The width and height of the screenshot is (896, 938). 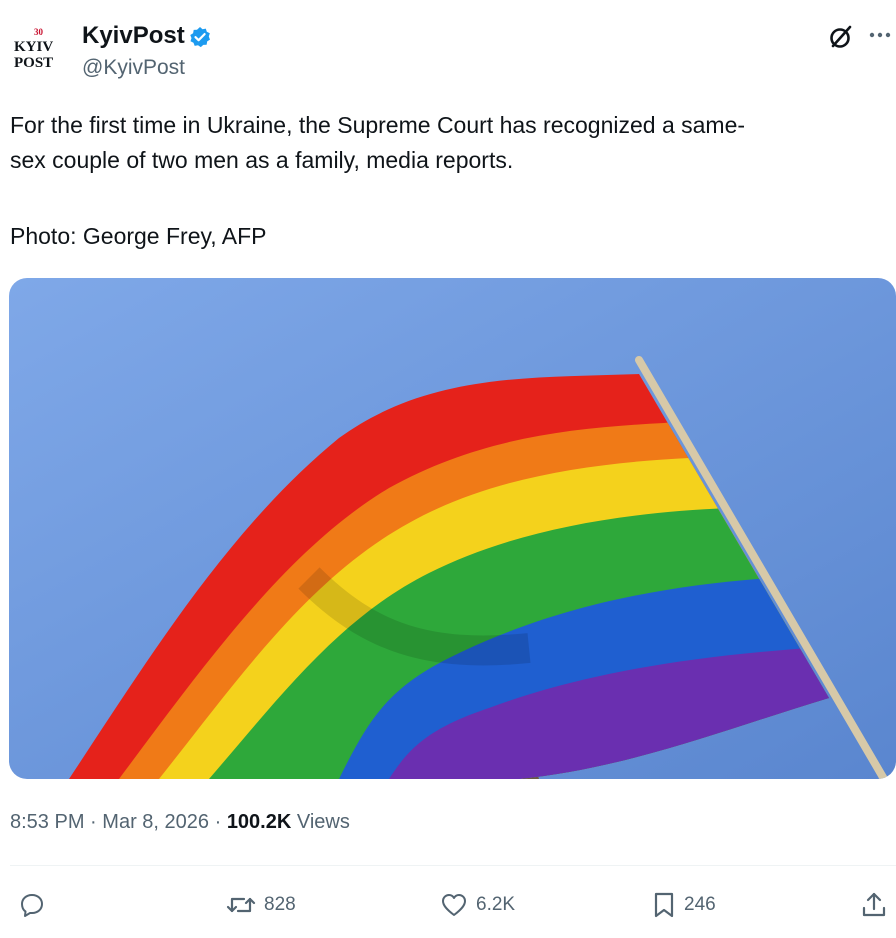 I want to click on bookmark-icon, so click(x=664, y=905).